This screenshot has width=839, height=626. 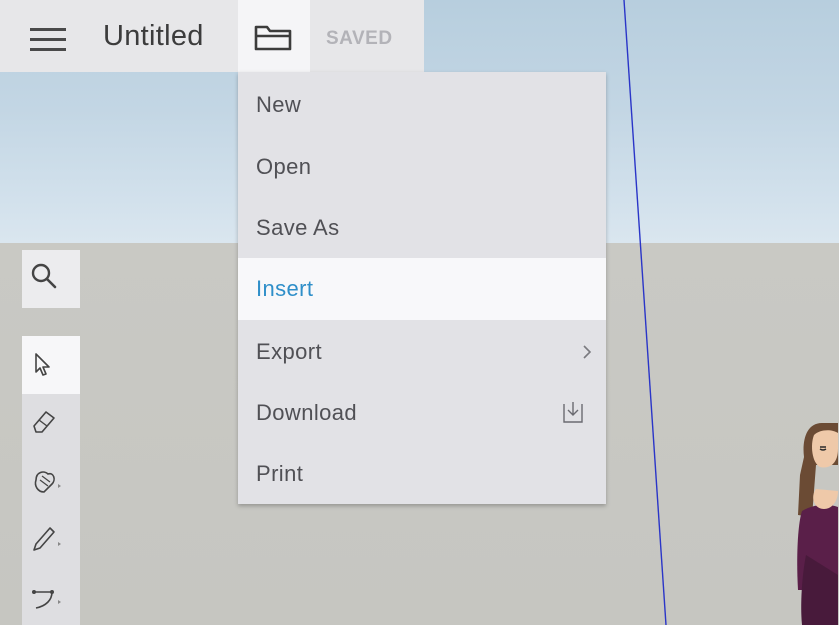 I want to click on title-bar: Untitled SAVED, so click(x=212, y=36).